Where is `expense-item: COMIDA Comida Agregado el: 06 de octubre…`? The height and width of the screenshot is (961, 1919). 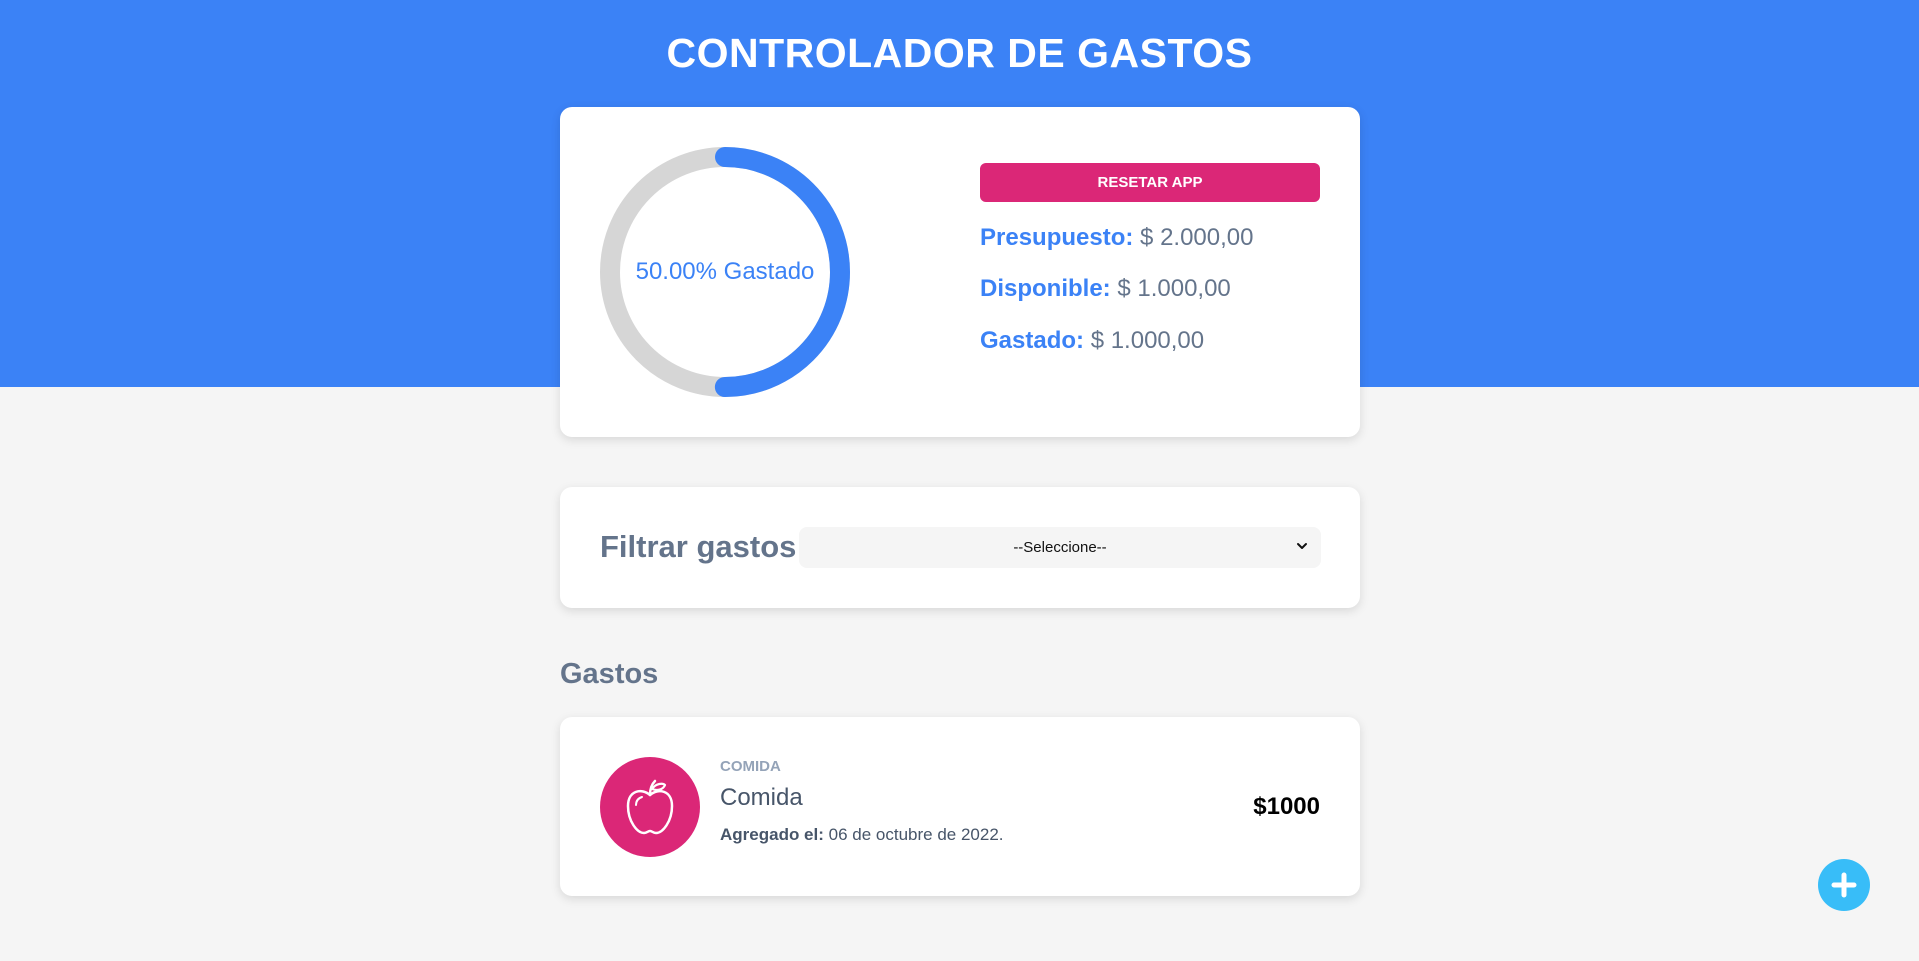
expense-item: COMIDA Comida Agregado el: 06 de octubre… is located at coordinates (960, 806).